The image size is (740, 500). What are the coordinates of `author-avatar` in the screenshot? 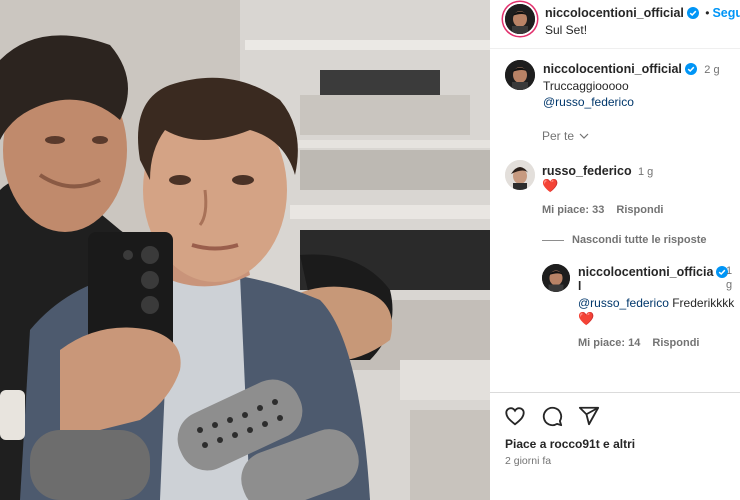 It's located at (520, 19).